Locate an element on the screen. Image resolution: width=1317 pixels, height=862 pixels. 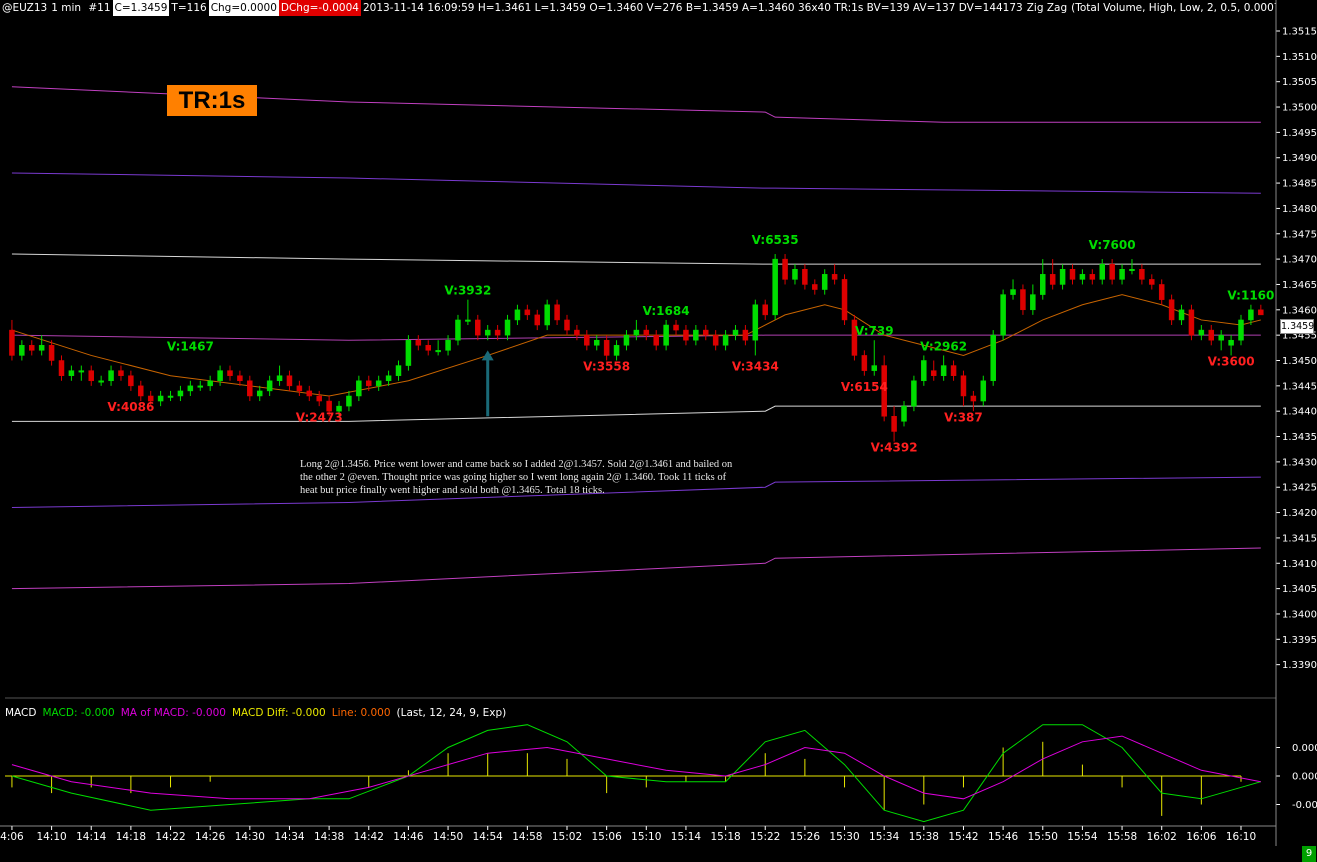
macd-legend-diff: MACD Diff: -0.000 is located at coordinates (278, 713).